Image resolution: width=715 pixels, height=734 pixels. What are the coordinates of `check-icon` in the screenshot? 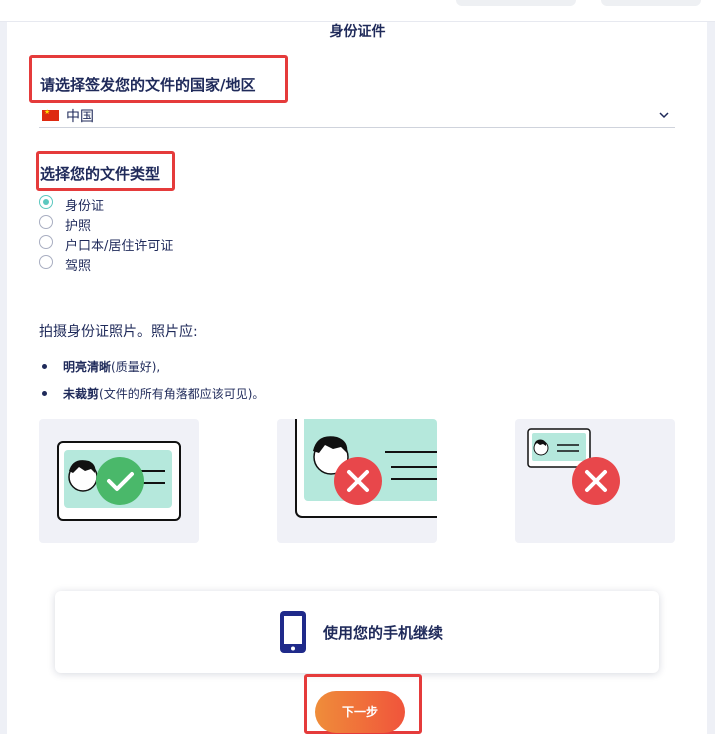 It's located at (120, 481).